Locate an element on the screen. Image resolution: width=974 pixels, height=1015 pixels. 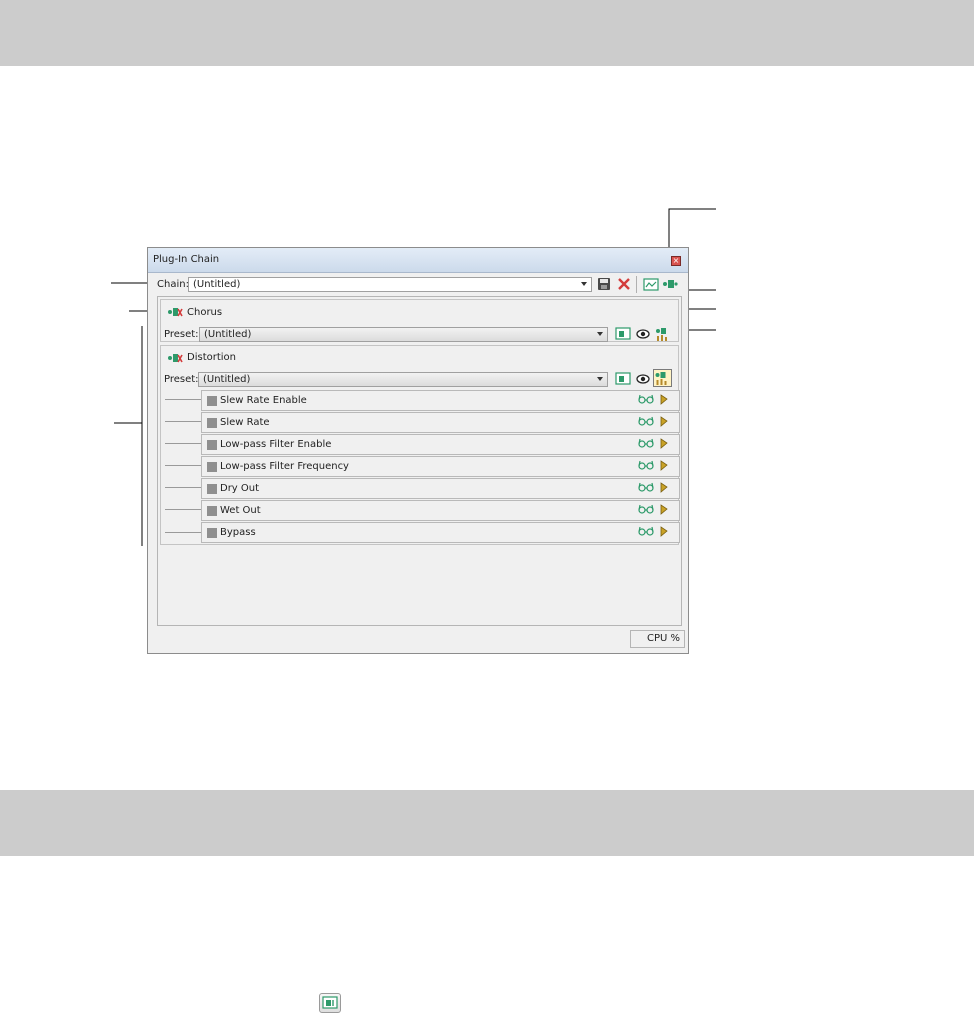
parameter-label: Slew Rate Enable is located at coordinates (263, 400).